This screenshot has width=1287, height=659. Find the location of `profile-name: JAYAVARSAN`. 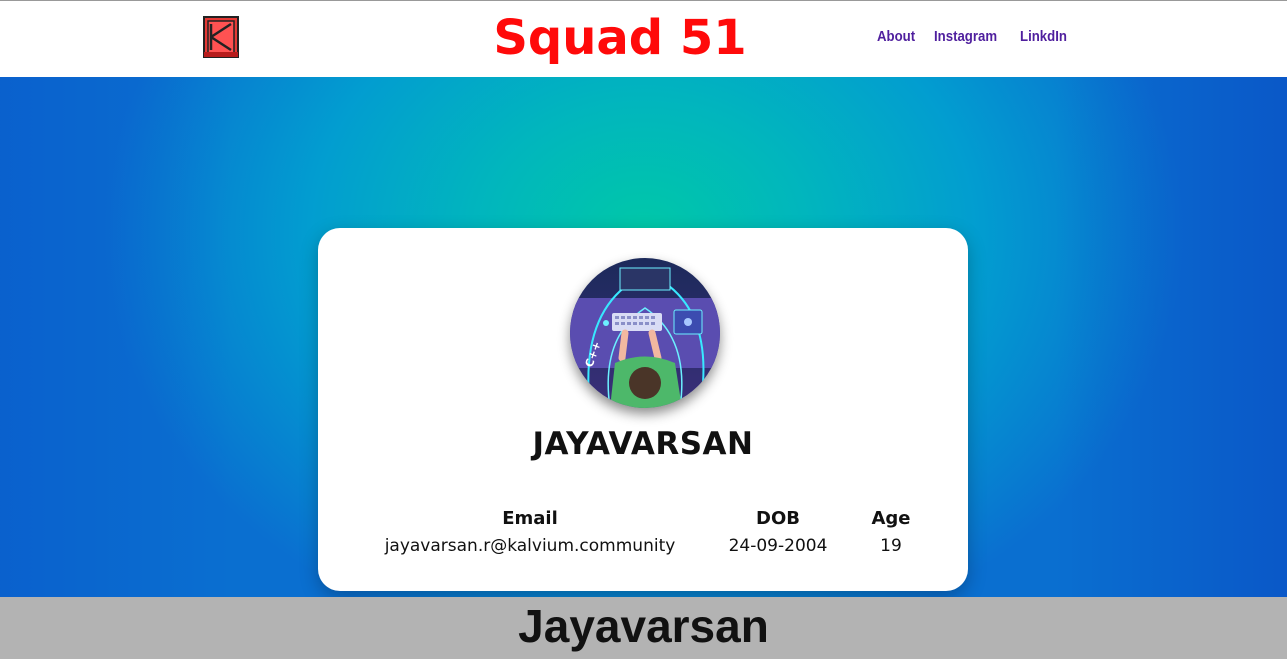

profile-name: JAYAVARSAN is located at coordinates (643, 444).